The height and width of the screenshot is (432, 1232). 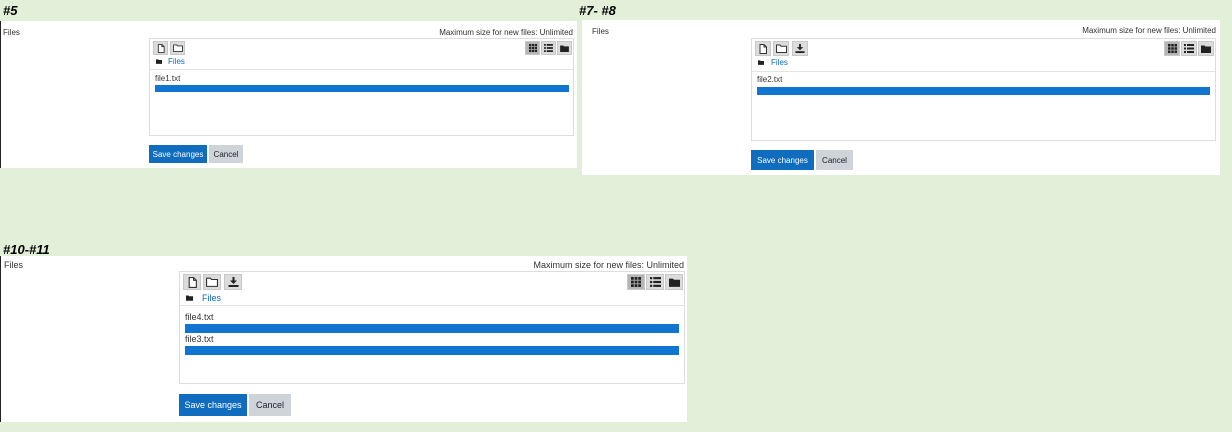 What do you see at coordinates (10, 10) in the screenshot?
I see `step-label-5: #5` at bounding box center [10, 10].